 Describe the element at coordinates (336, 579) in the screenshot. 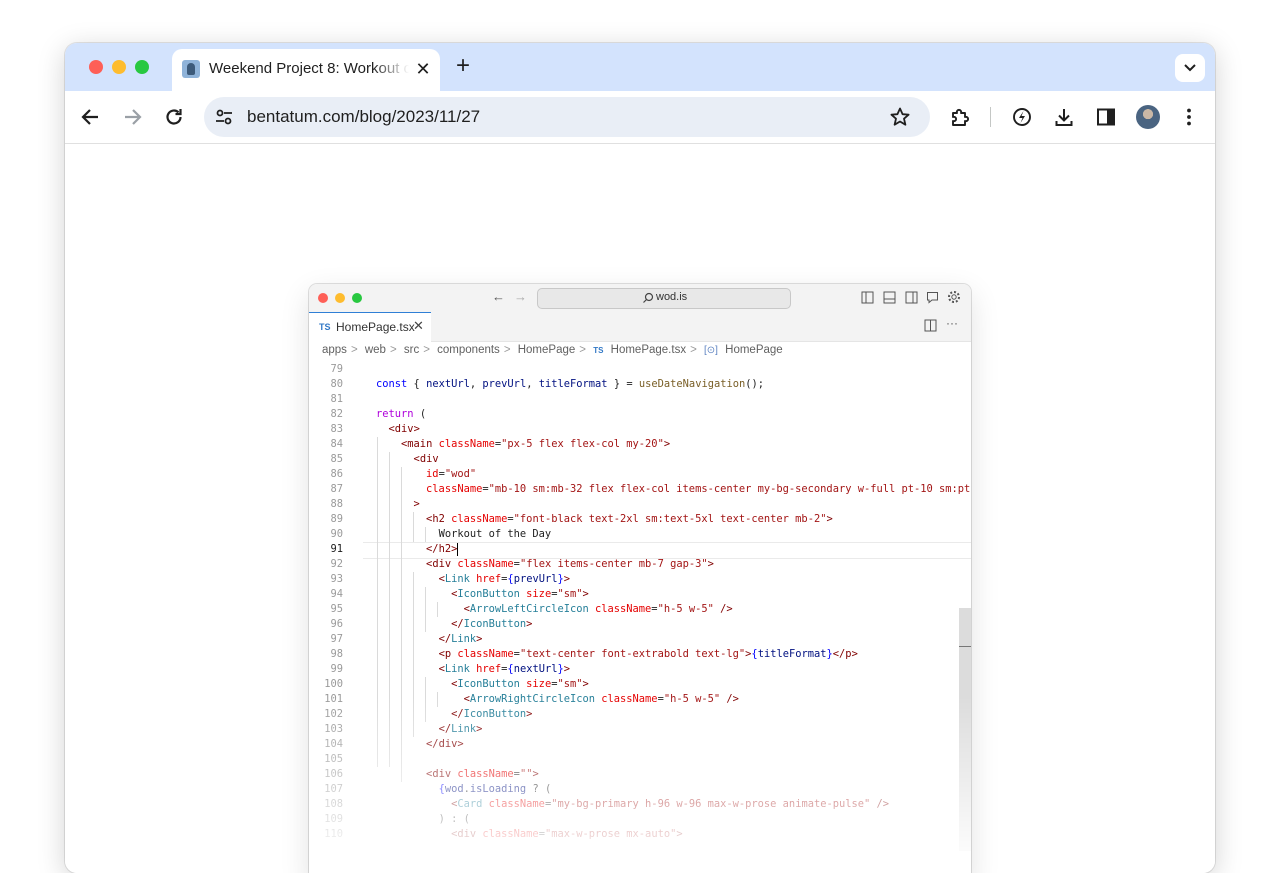

I see `line-number: 93` at that location.